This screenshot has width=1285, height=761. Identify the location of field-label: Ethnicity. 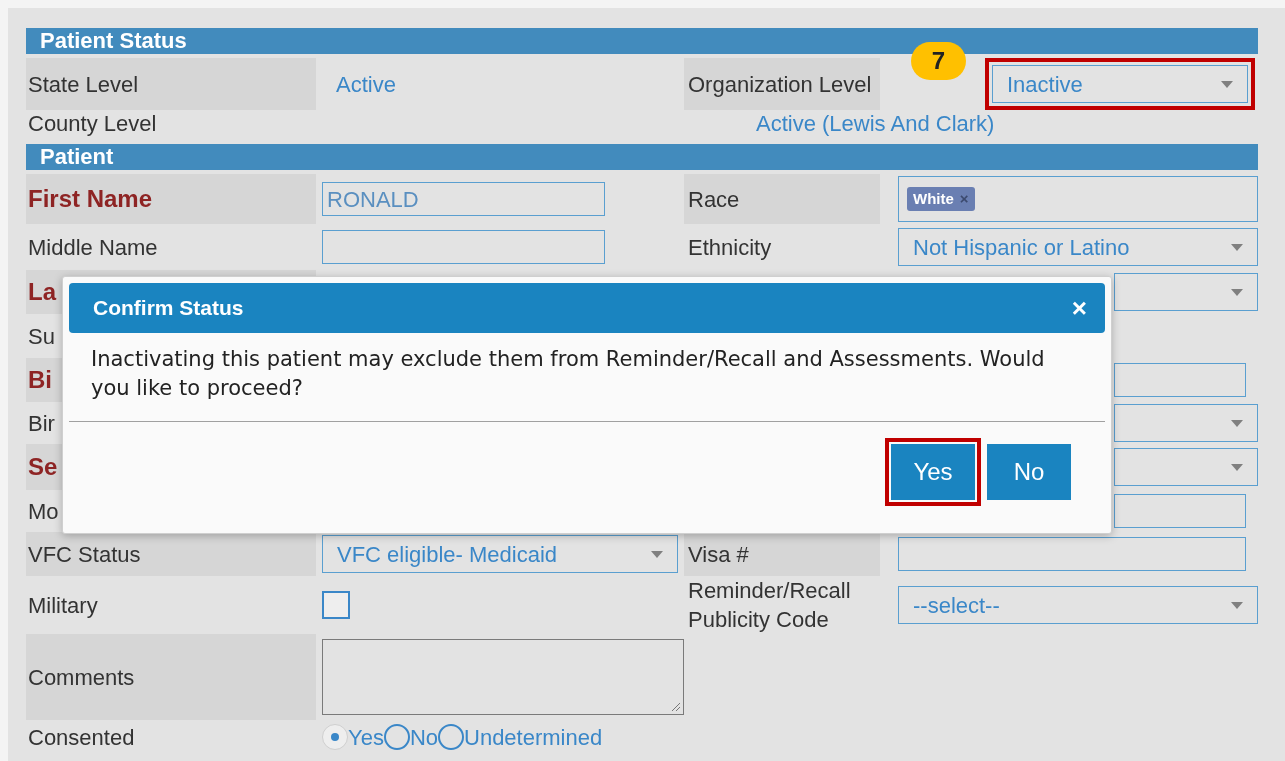
(730, 247).